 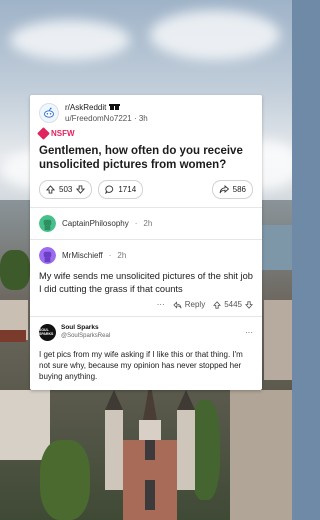 What do you see at coordinates (43, 133) in the screenshot?
I see `nsfw-icon` at bounding box center [43, 133].